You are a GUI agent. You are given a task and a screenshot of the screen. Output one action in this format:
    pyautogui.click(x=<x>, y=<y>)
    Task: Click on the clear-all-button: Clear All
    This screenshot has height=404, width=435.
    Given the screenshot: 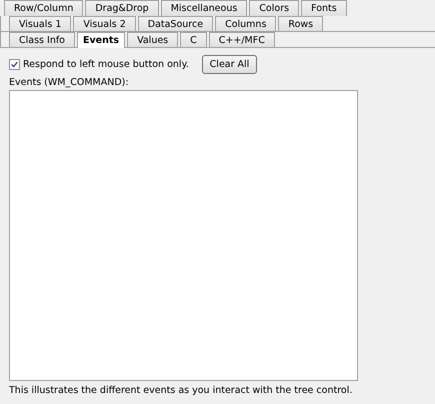 What is the action you would take?
    pyautogui.click(x=229, y=64)
    